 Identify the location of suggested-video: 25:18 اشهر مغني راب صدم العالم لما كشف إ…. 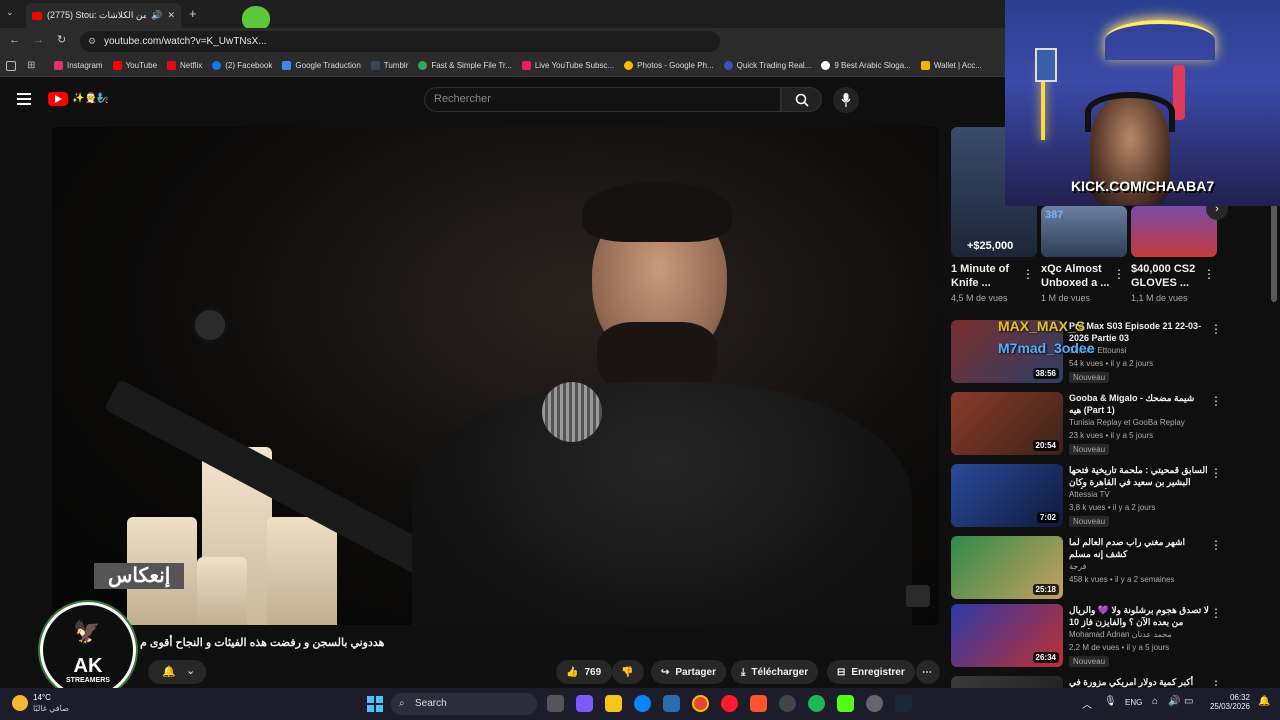
(1106, 571).